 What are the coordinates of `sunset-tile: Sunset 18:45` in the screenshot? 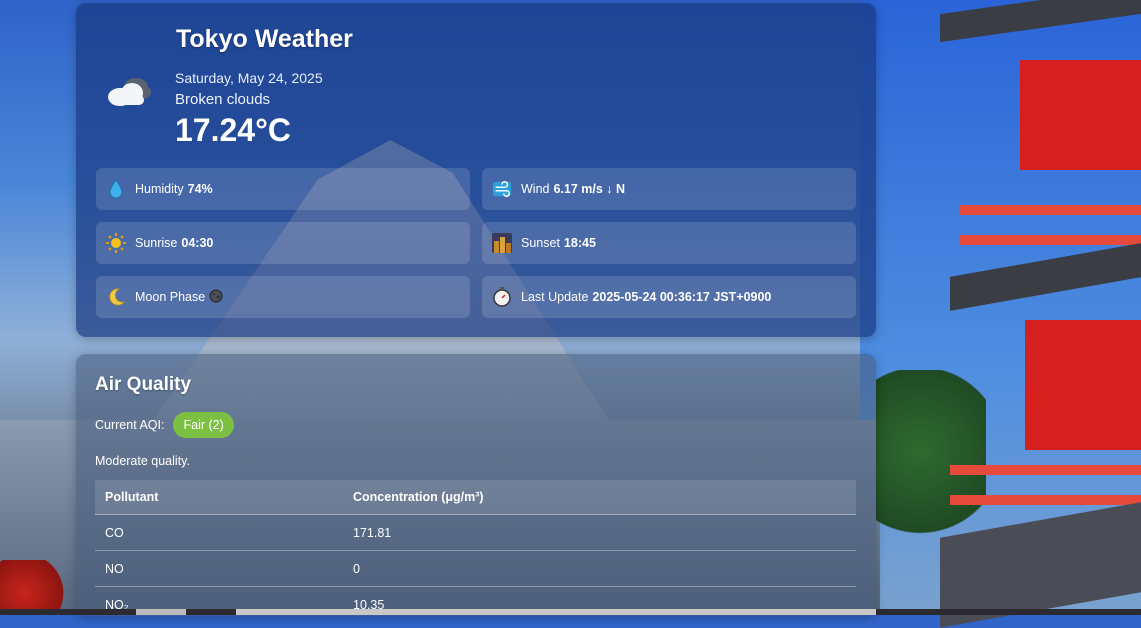 It's located at (669, 243).